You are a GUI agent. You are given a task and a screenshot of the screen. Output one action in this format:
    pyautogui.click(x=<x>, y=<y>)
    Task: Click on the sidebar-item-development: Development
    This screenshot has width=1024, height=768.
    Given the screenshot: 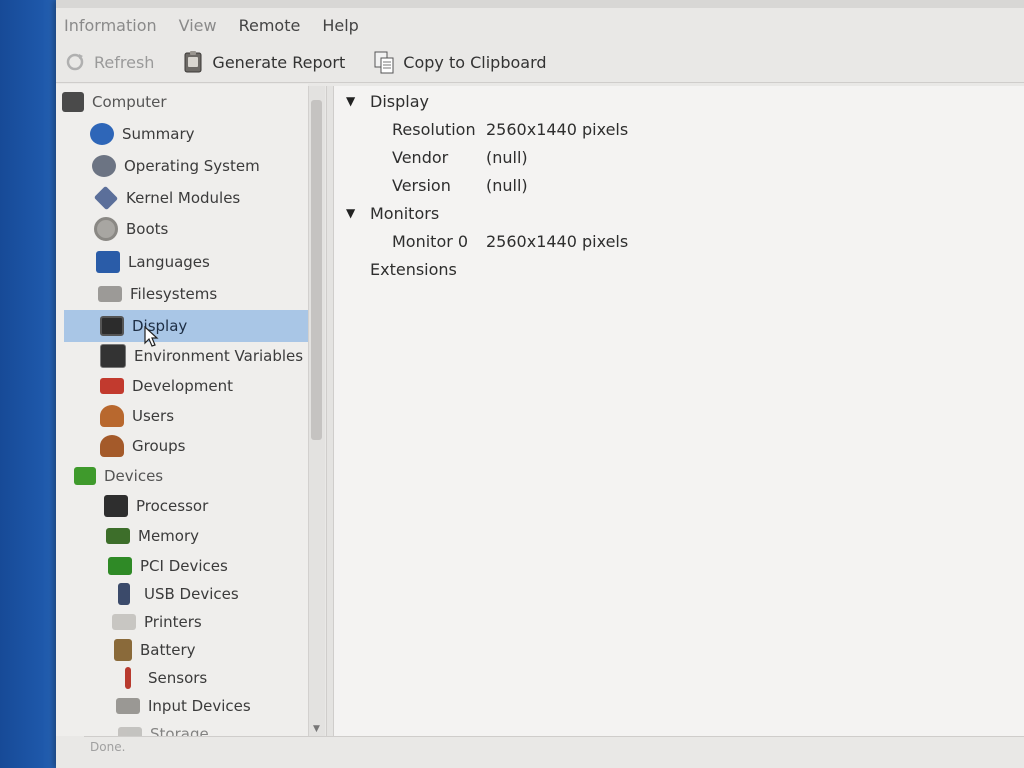 What is the action you would take?
    pyautogui.click(x=166, y=386)
    